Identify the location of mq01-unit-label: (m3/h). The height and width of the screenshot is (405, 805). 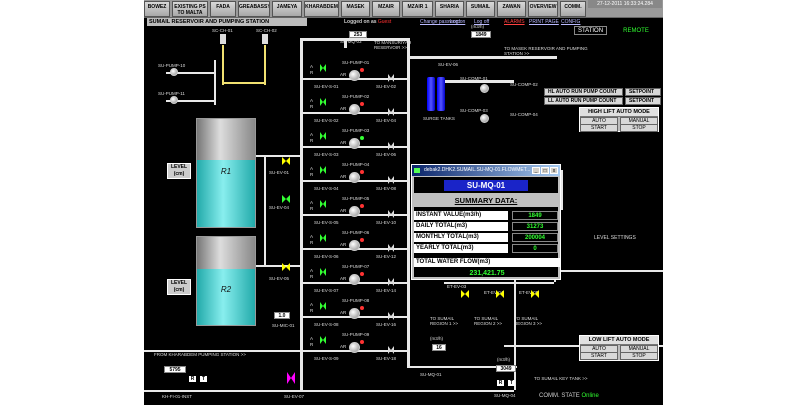
(478, 26).